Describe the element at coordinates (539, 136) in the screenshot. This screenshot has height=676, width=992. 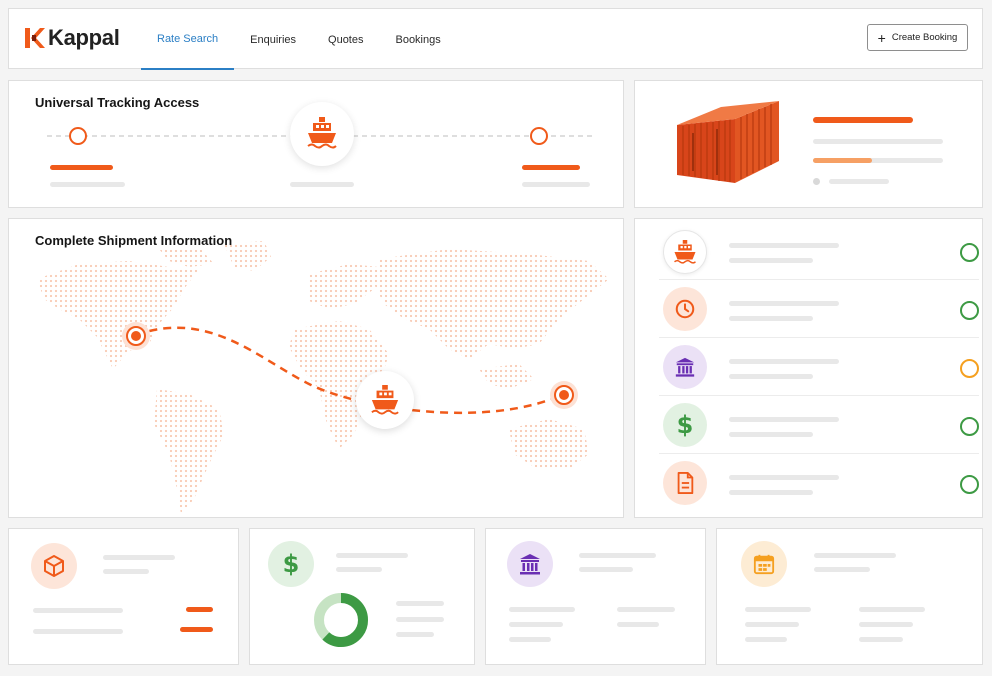
I see `destination-marker` at that location.